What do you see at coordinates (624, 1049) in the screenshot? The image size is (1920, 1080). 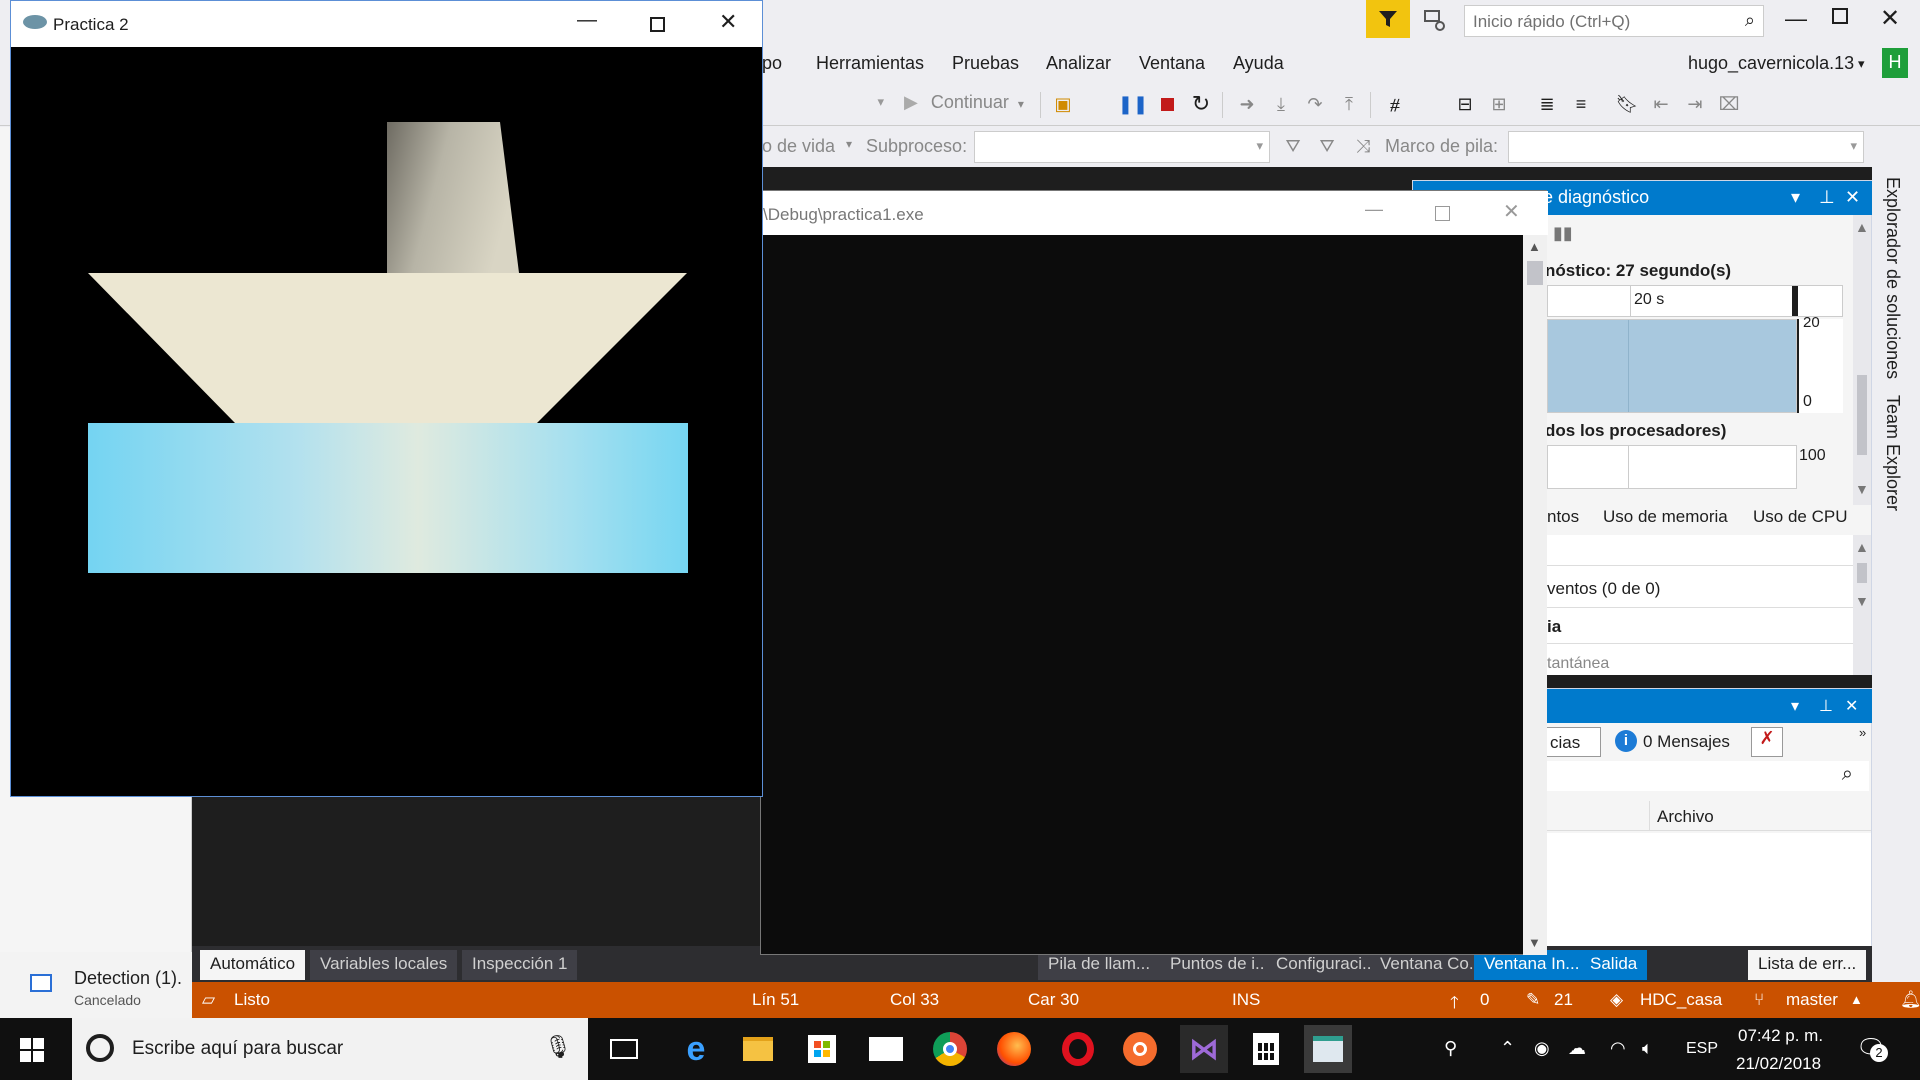 I see `task-view-icon` at bounding box center [624, 1049].